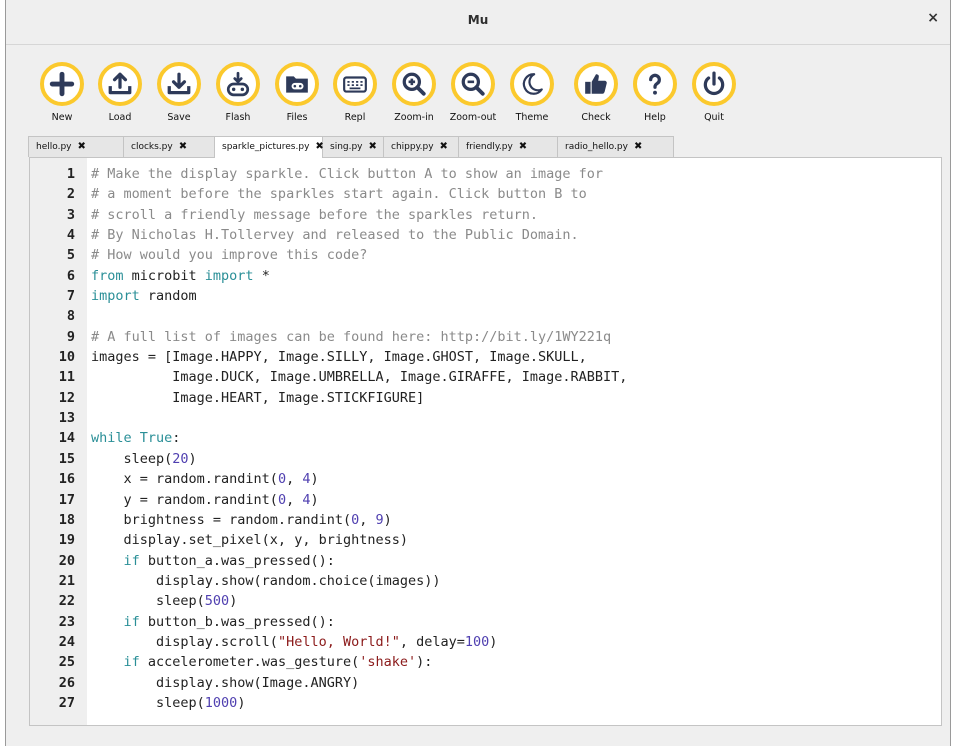 The width and height of the screenshot is (956, 746). What do you see at coordinates (478, 20) in the screenshot?
I see `window-title: Mu` at bounding box center [478, 20].